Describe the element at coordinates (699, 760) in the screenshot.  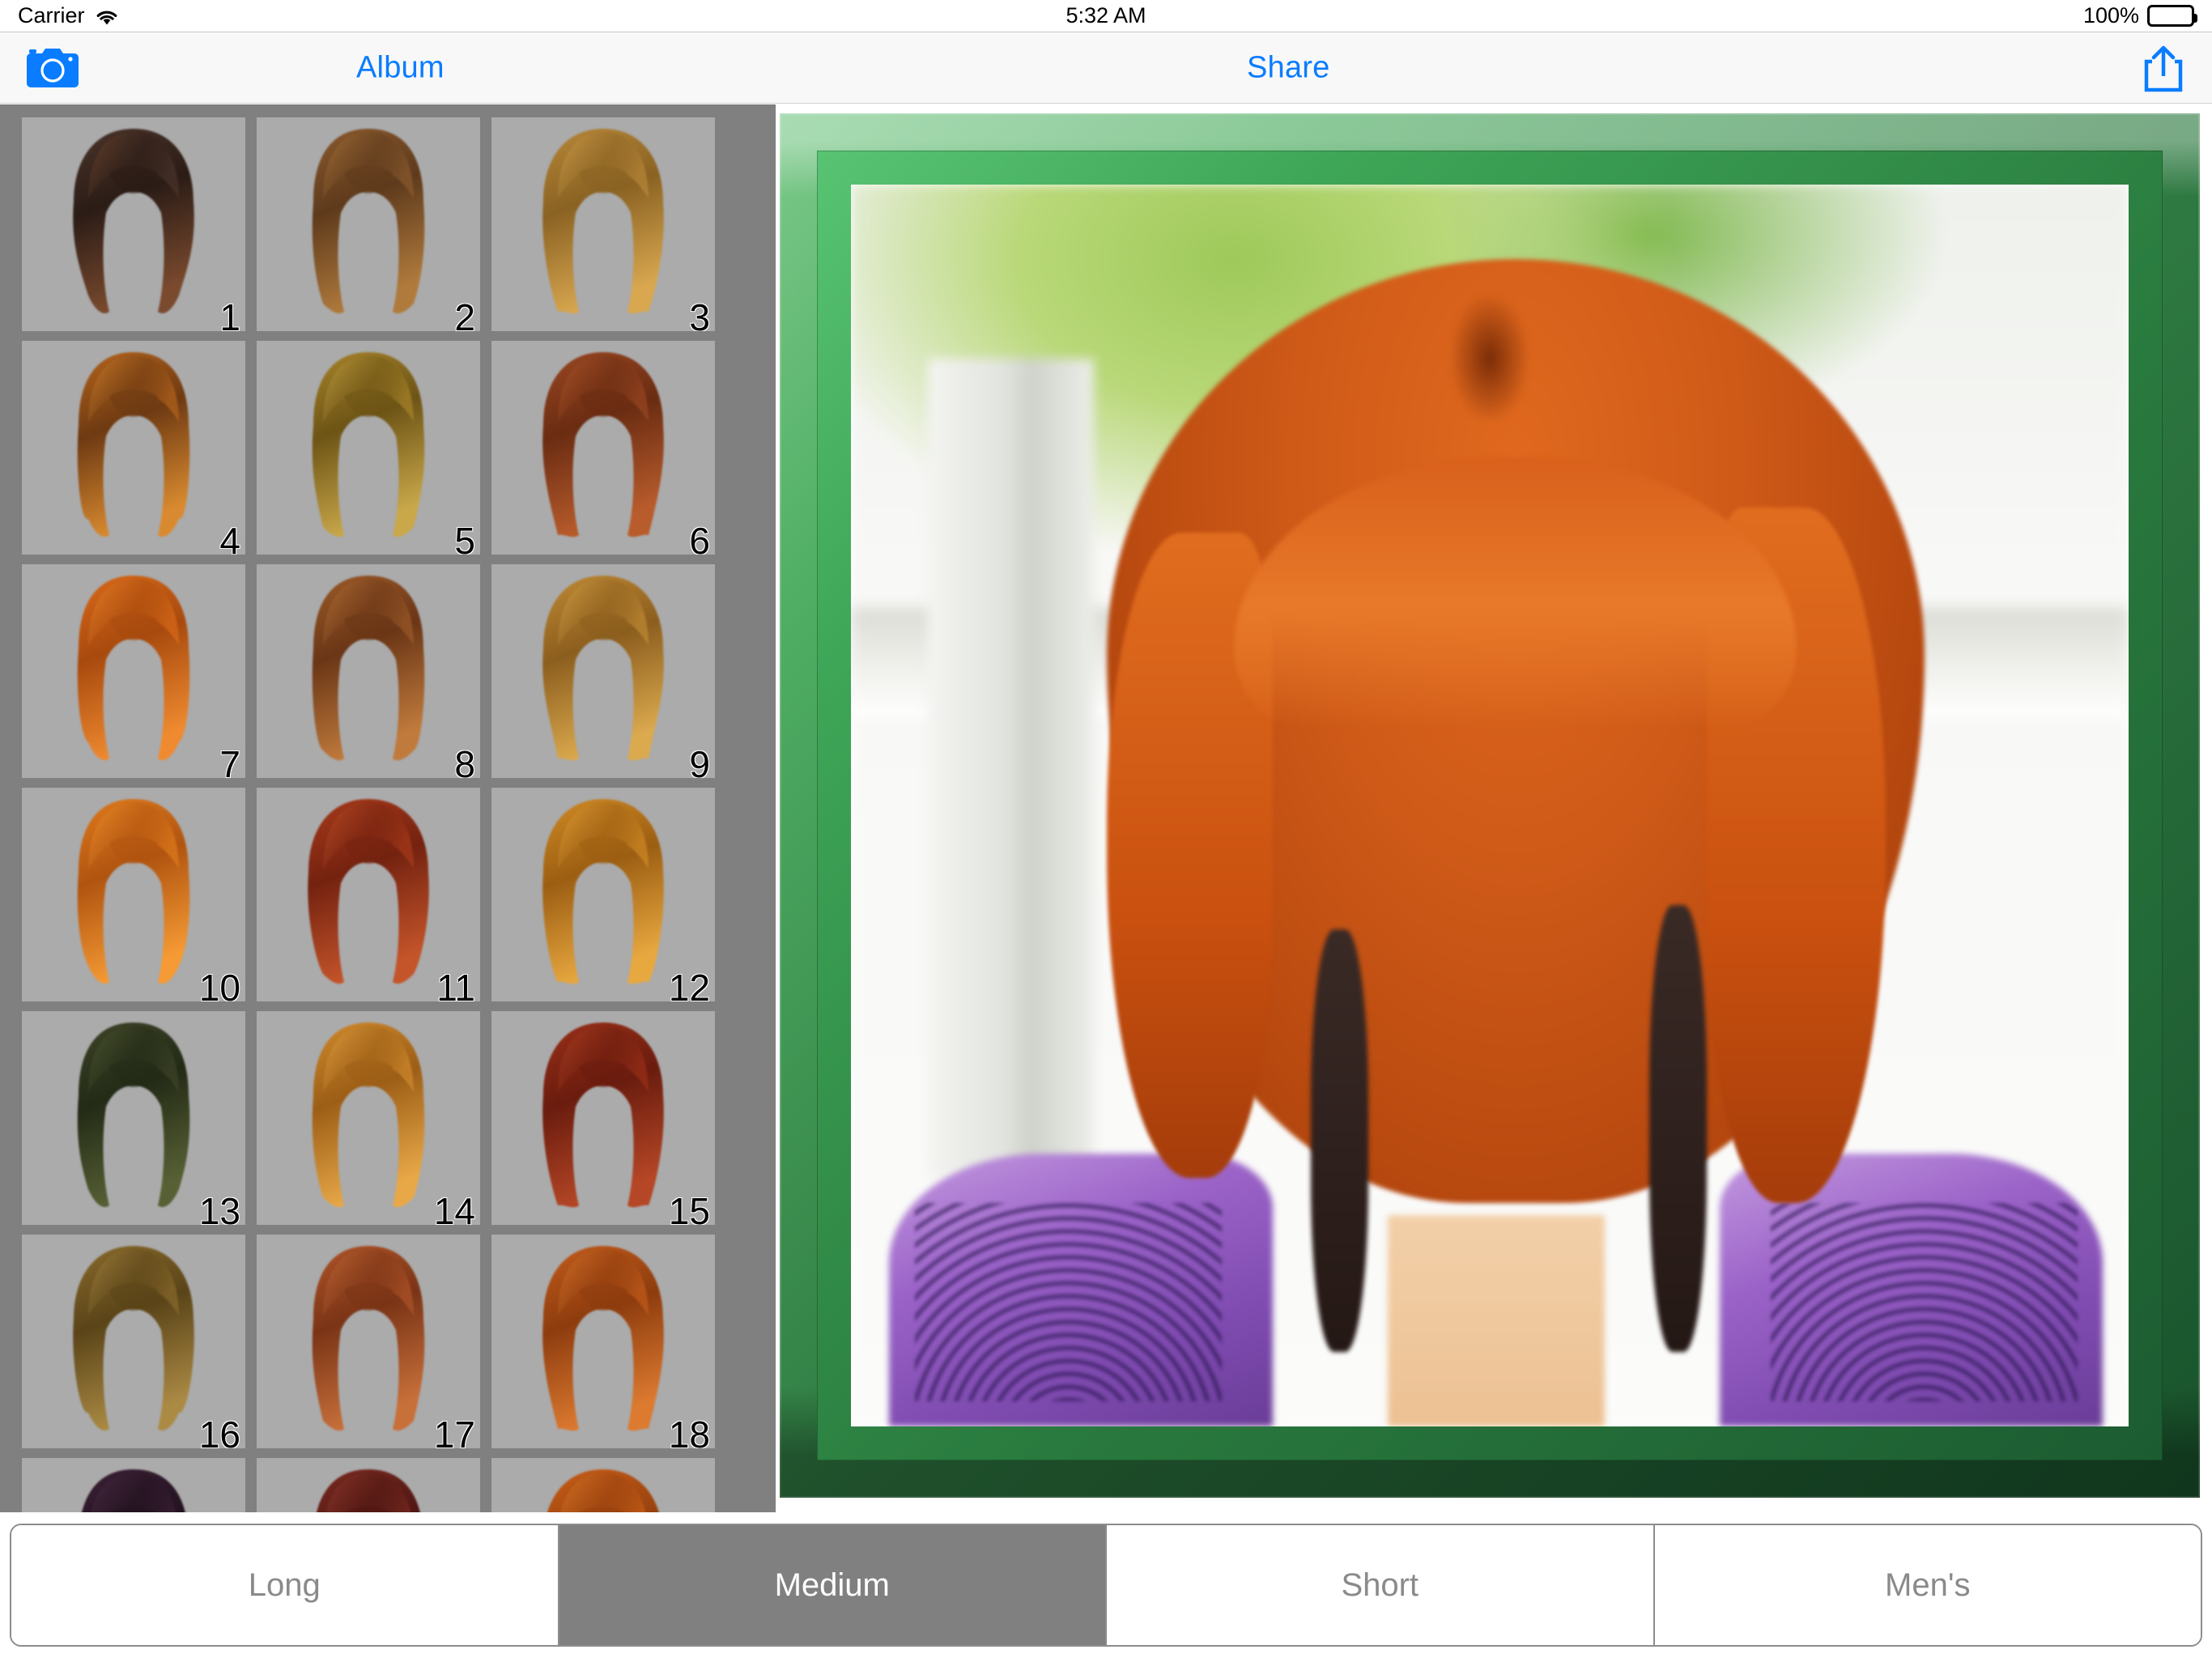
I see `hairstyle-number: 9` at that location.